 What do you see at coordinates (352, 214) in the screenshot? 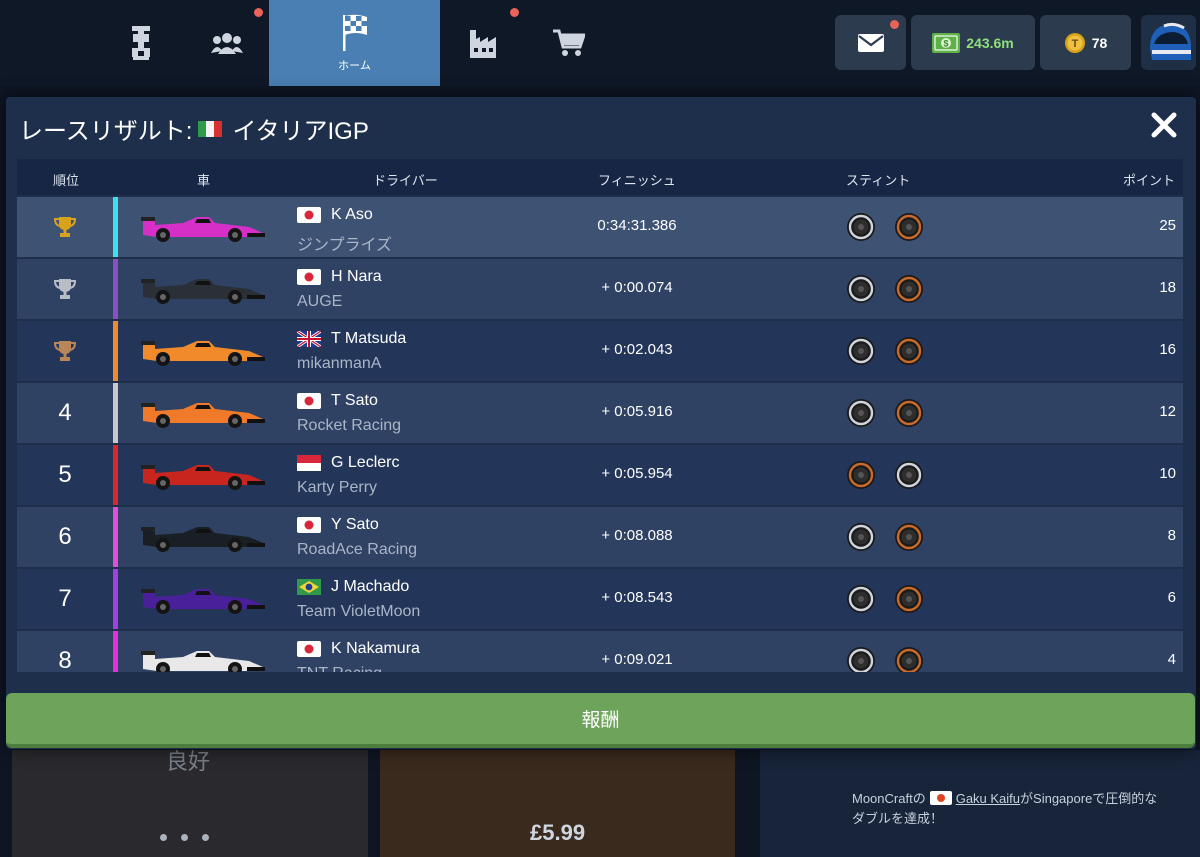
I see `driver-name: K Aso` at bounding box center [352, 214].